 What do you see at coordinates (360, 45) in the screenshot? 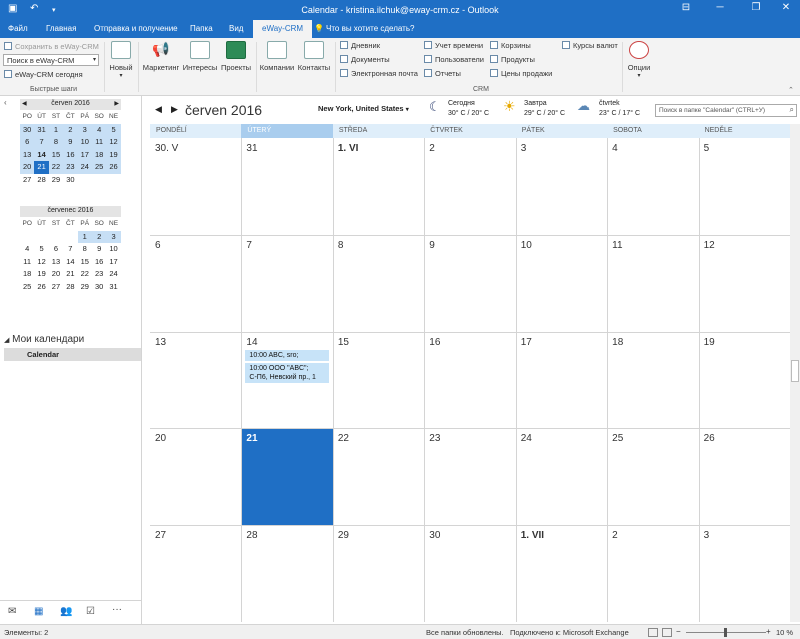
I see `journal-button: Дневник` at bounding box center [360, 45].